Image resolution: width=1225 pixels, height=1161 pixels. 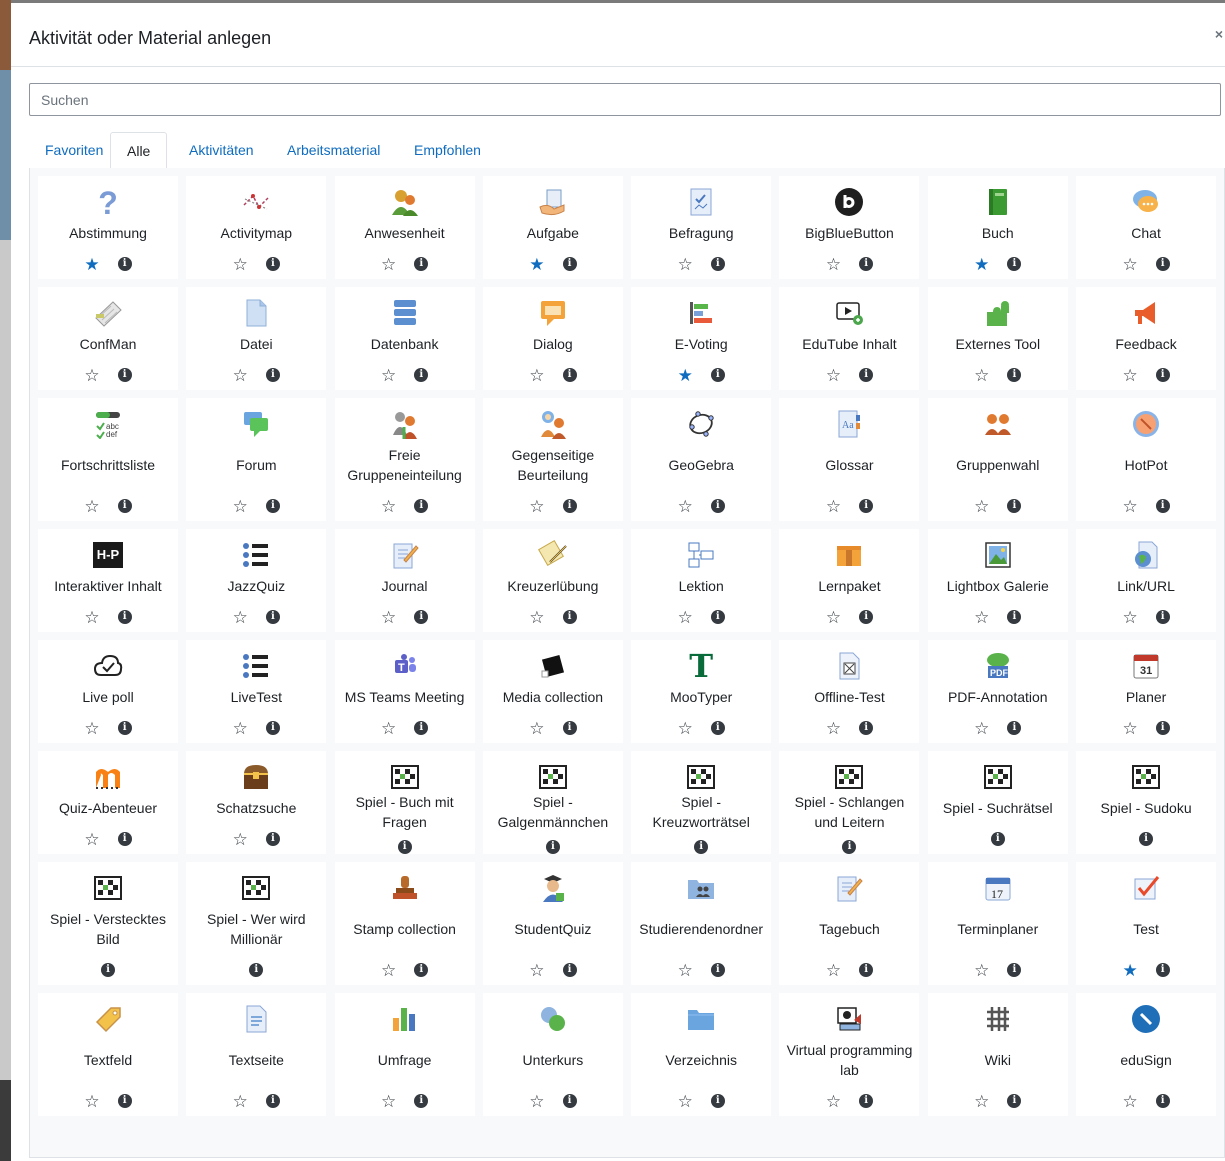 I want to click on module-card: Studierendenordner ☆ i, so click(x=701, y=923).